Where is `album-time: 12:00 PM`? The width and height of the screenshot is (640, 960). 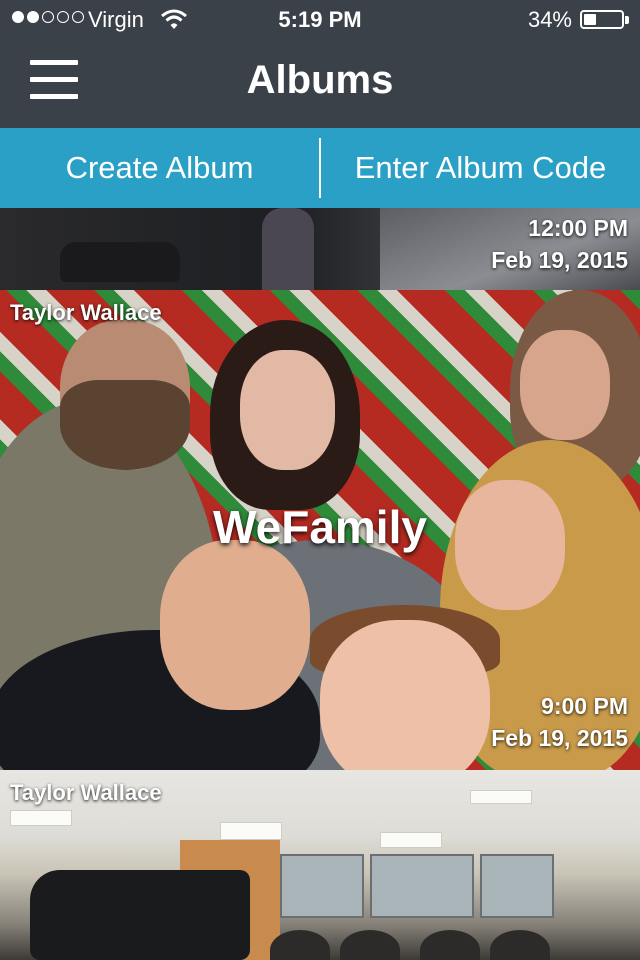
album-time: 12:00 PM is located at coordinates (578, 228).